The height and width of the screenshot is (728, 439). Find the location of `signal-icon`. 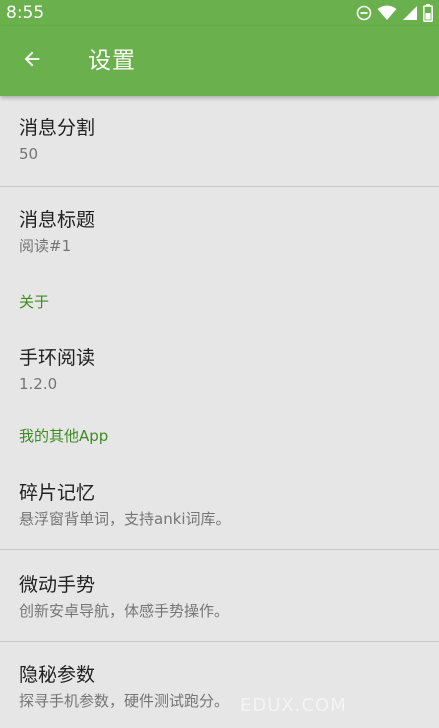

signal-icon is located at coordinates (410, 13).